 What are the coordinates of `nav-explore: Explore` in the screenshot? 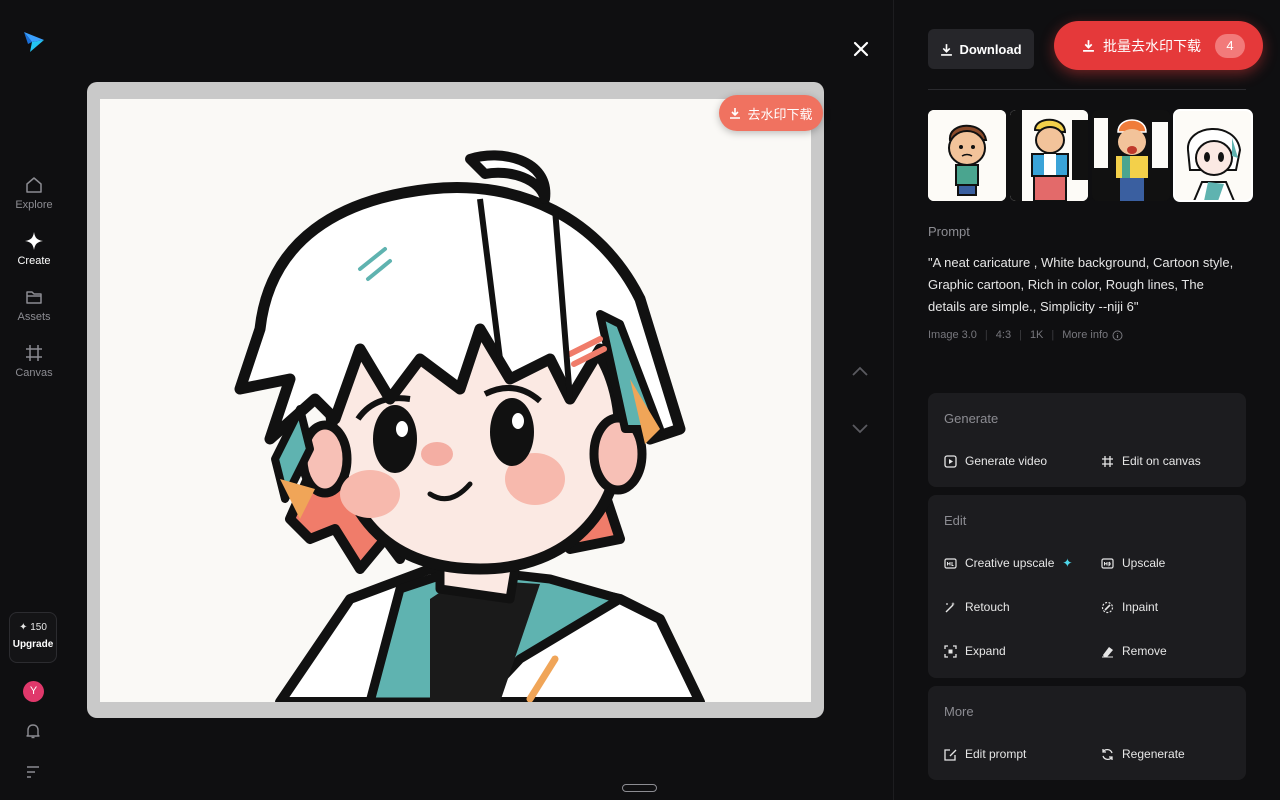 It's located at (34, 193).